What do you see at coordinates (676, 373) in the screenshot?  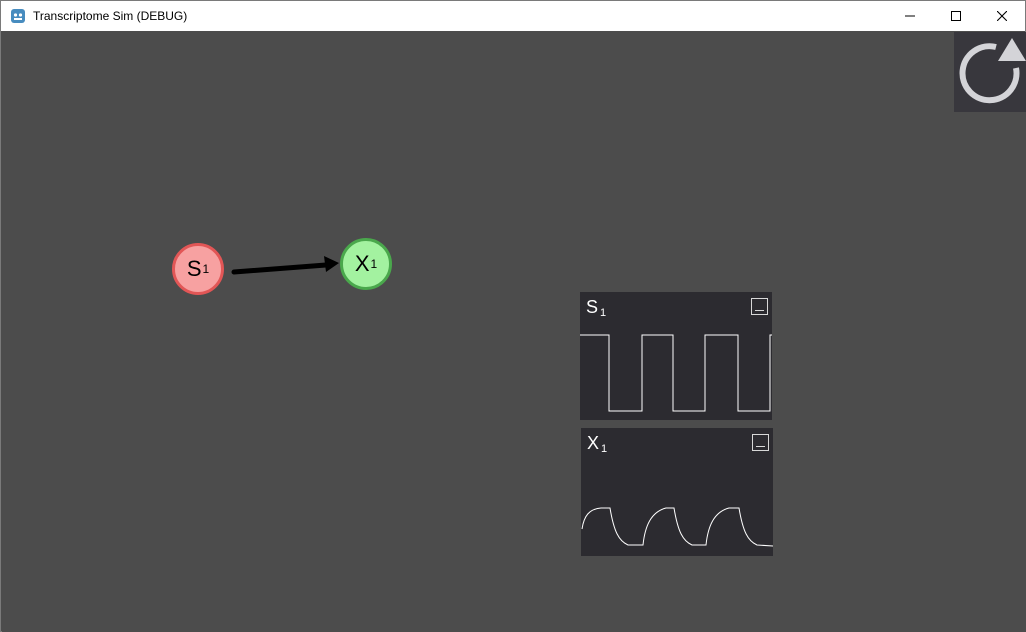 I see `plot-s1-trace` at bounding box center [676, 373].